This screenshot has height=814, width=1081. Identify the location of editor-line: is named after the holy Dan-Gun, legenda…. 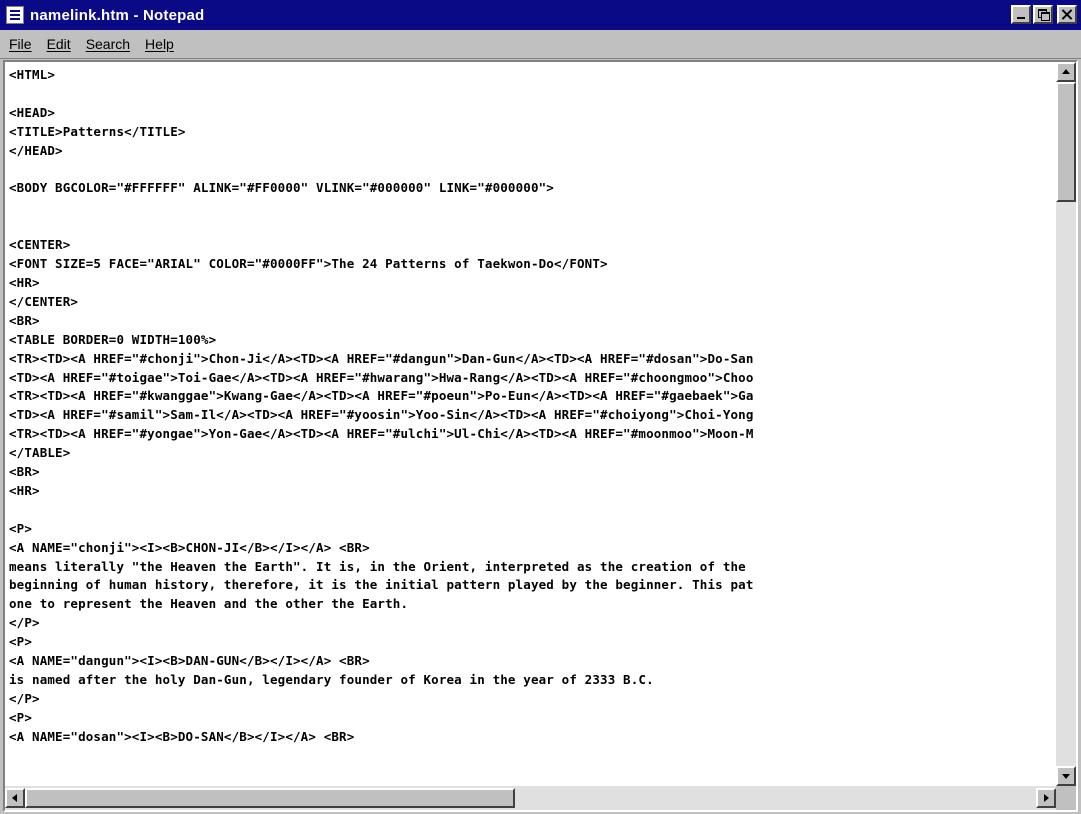
(331, 679).